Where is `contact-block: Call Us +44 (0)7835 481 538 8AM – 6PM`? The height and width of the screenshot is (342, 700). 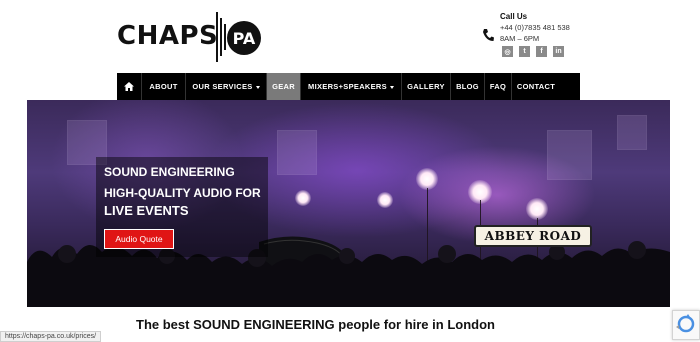
contact-block: Call Us +44 (0)7835 481 538 8AM – 6PM is located at coordinates (535, 27).